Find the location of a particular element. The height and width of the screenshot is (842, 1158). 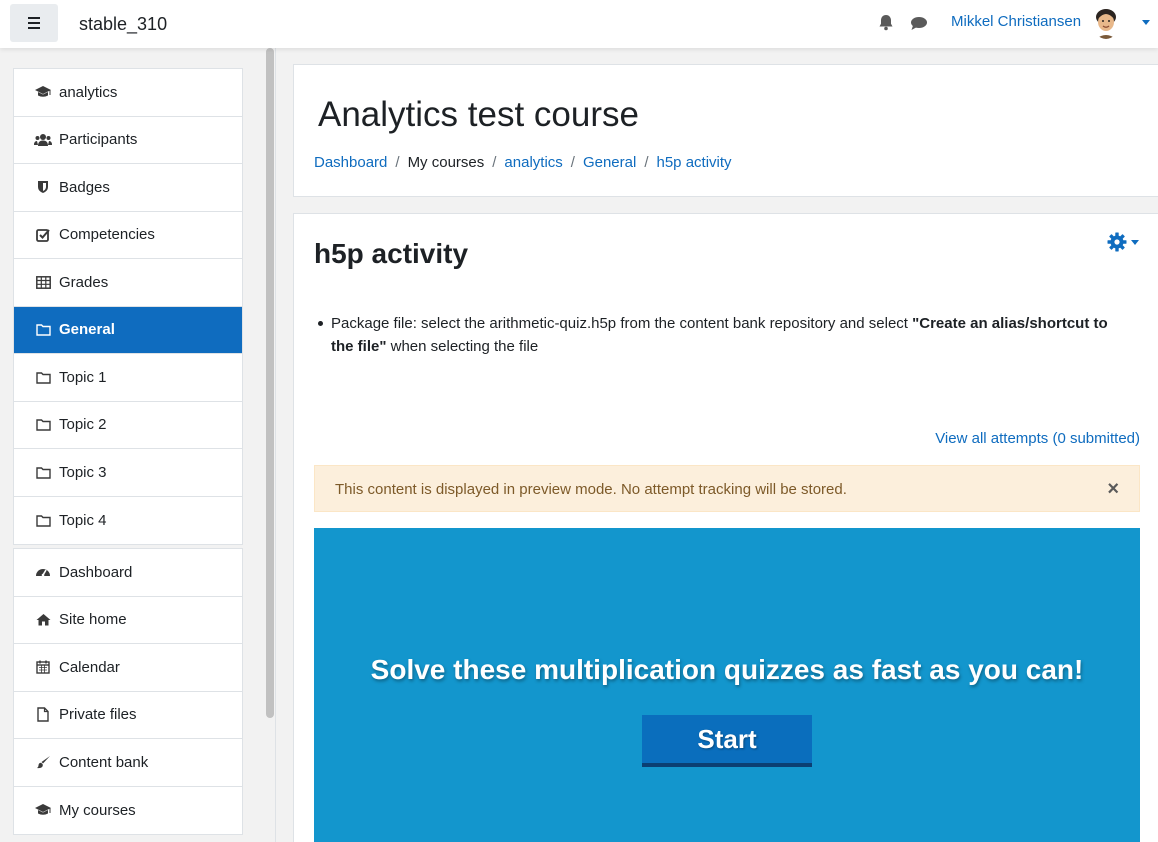

nav-item-label: Topic 3 is located at coordinates (83, 472).